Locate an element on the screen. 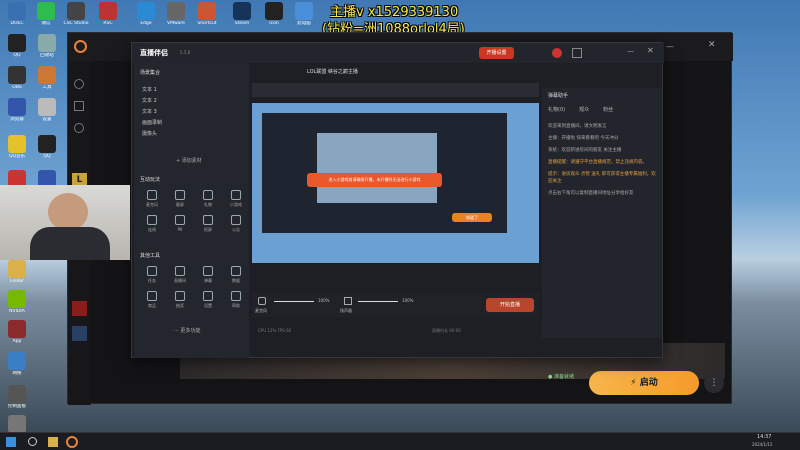  desktop-icon: VMware is located at coordinates (176, 14).